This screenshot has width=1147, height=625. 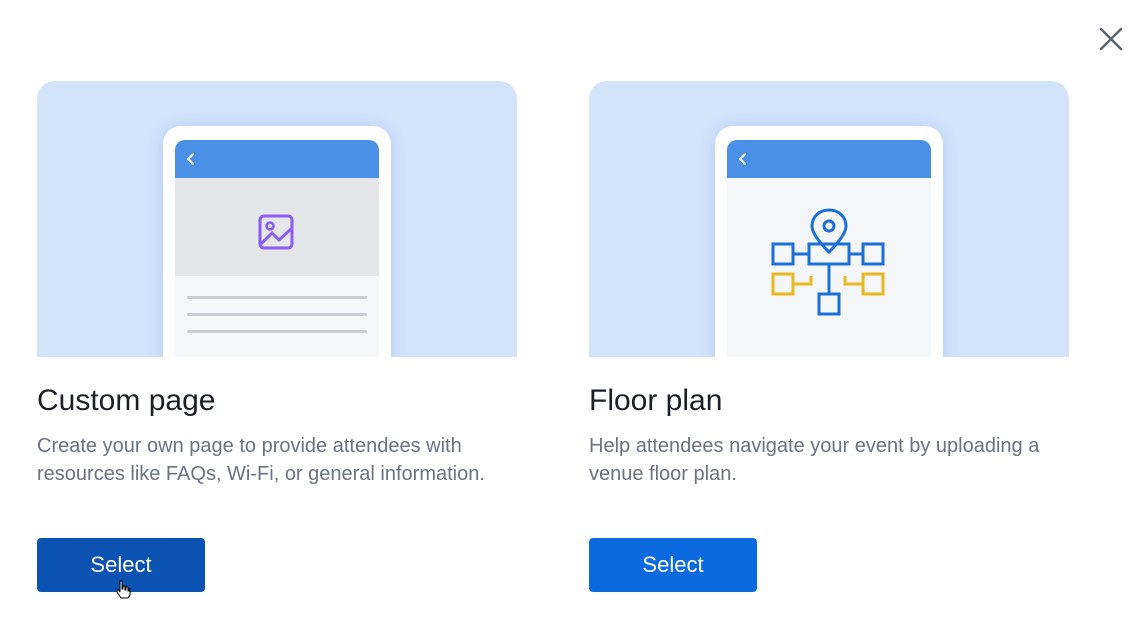 I want to click on close-icon, so click(x=1111, y=39).